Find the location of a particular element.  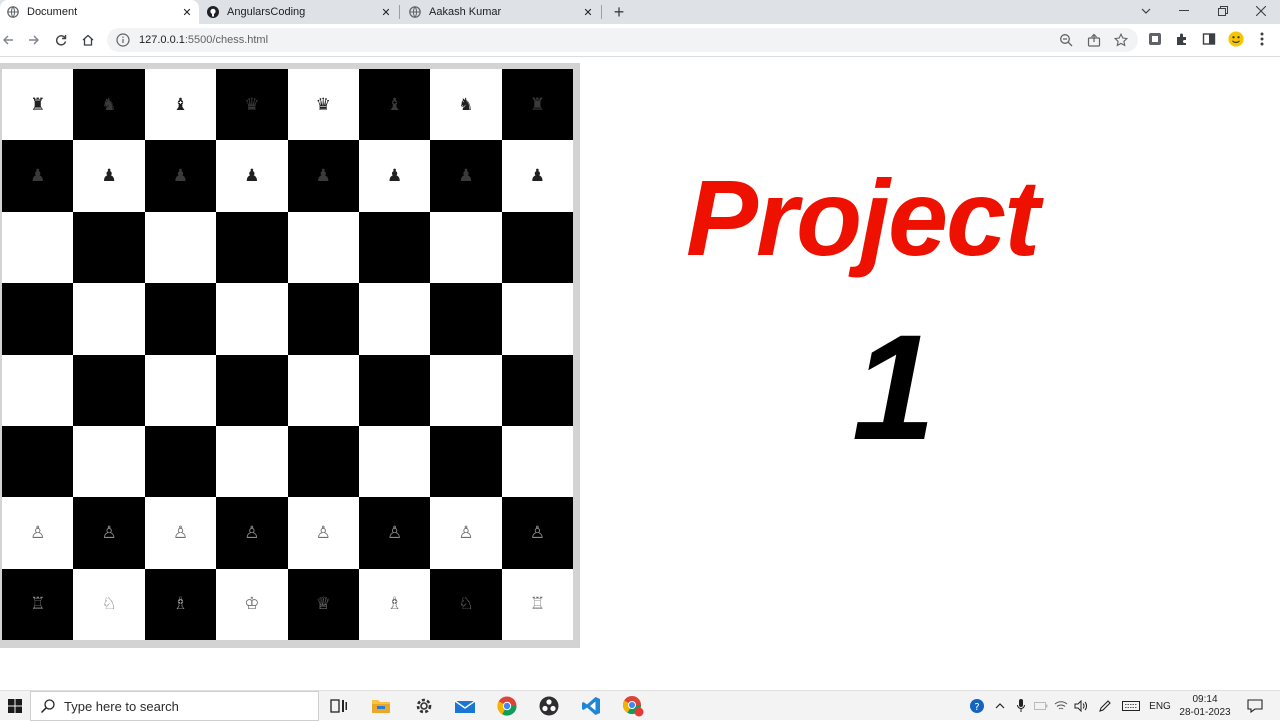

extension-icon is located at coordinates (1155, 39).